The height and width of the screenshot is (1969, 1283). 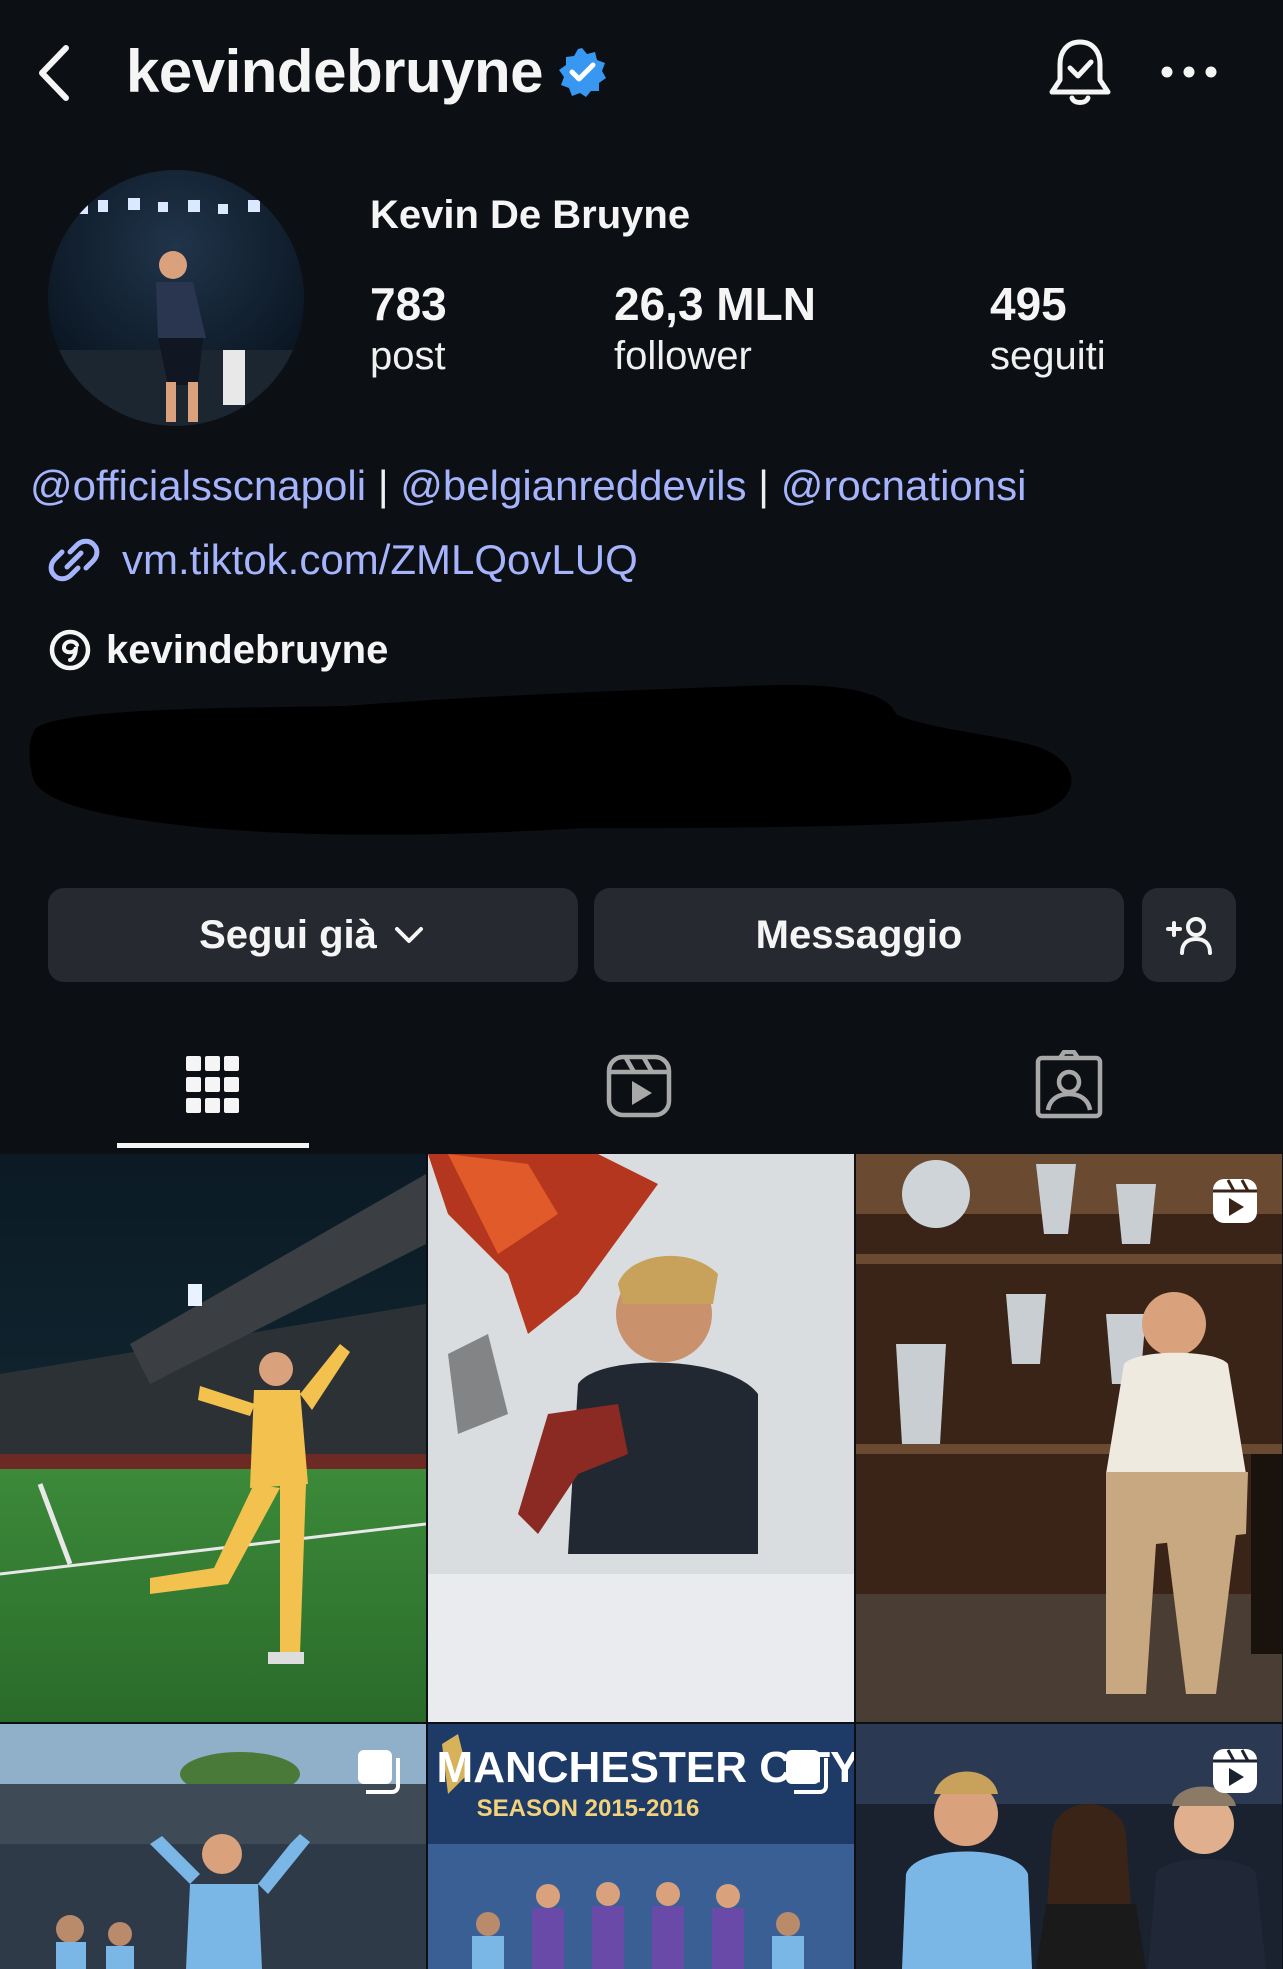 I want to click on stat-followers: 26,3 MLN follower, so click(x=715, y=328).